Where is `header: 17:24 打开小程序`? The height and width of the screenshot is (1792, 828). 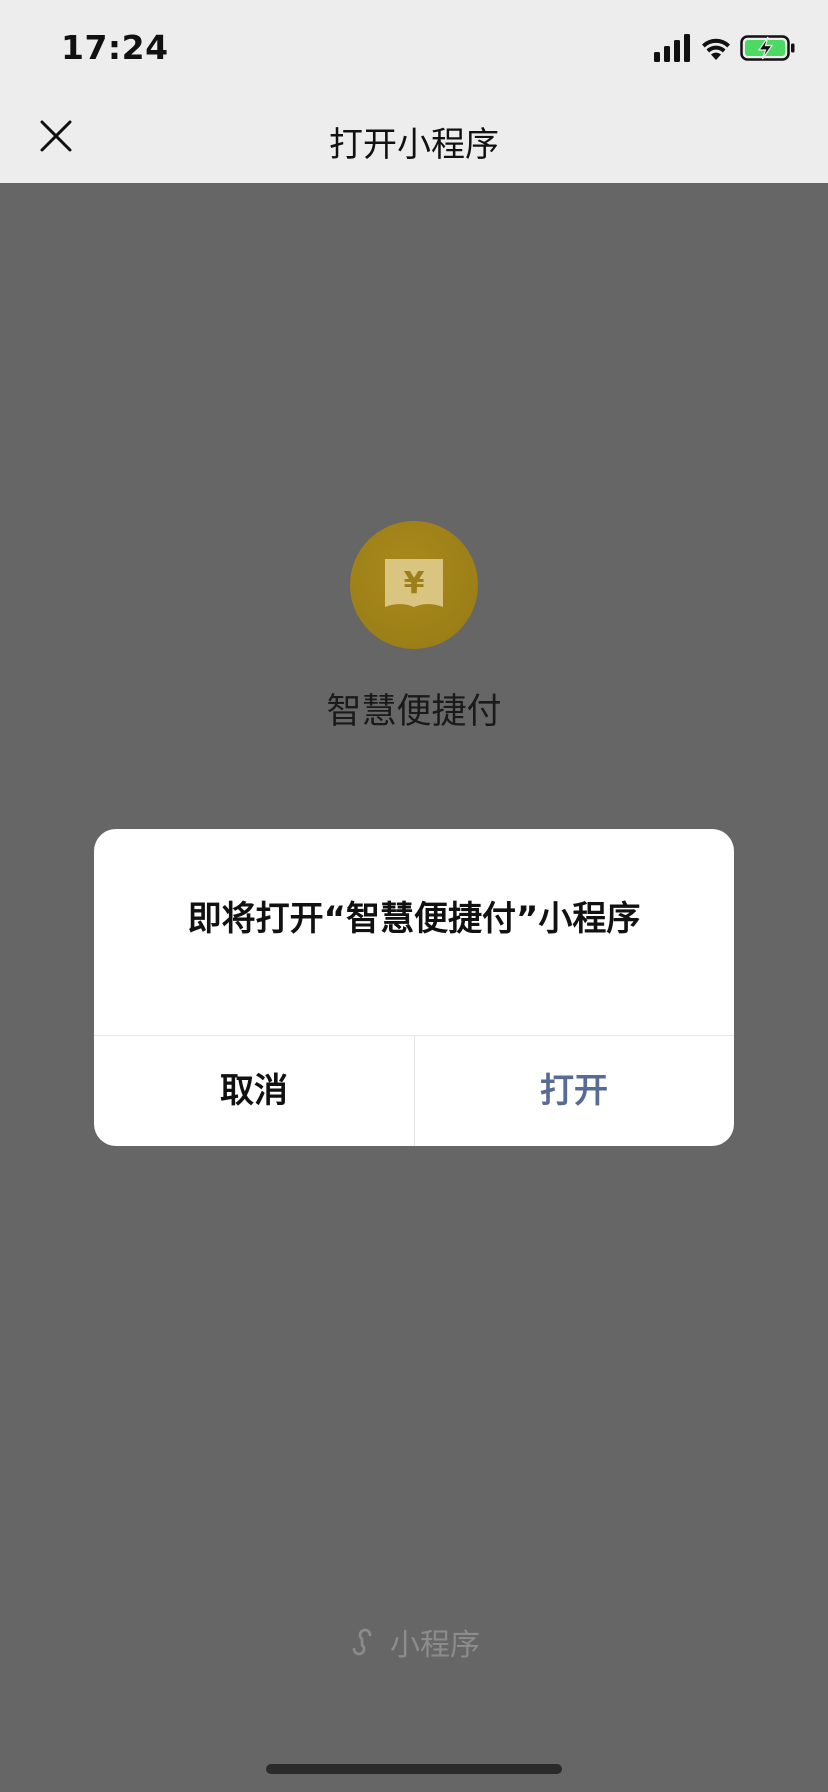
header: 17:24 打开小程序 is located at coordinates (414, 91).